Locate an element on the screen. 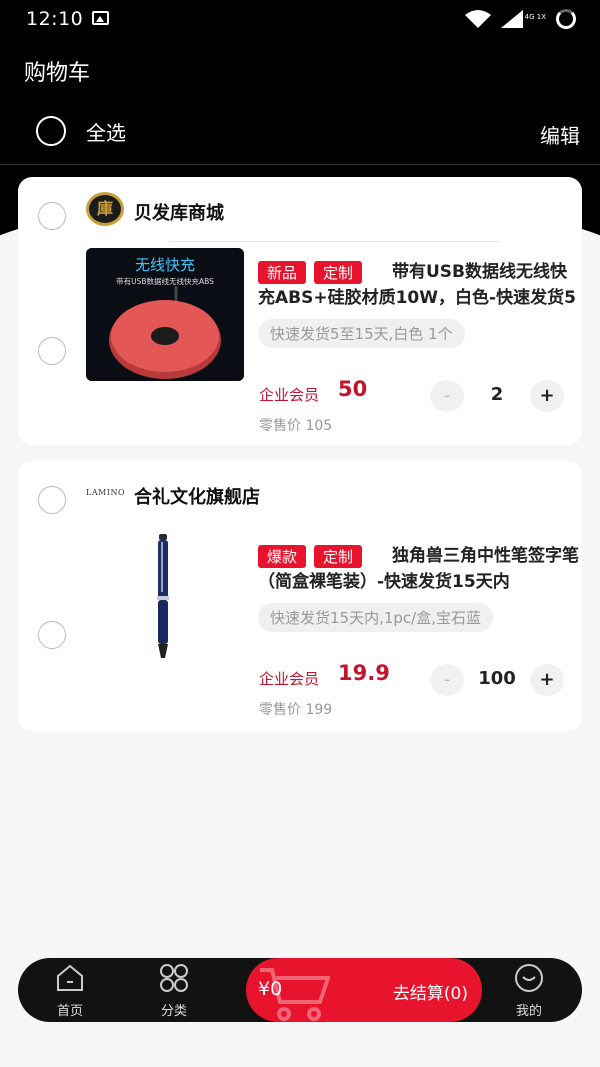  pen-image is located at coordinates (165, 598).